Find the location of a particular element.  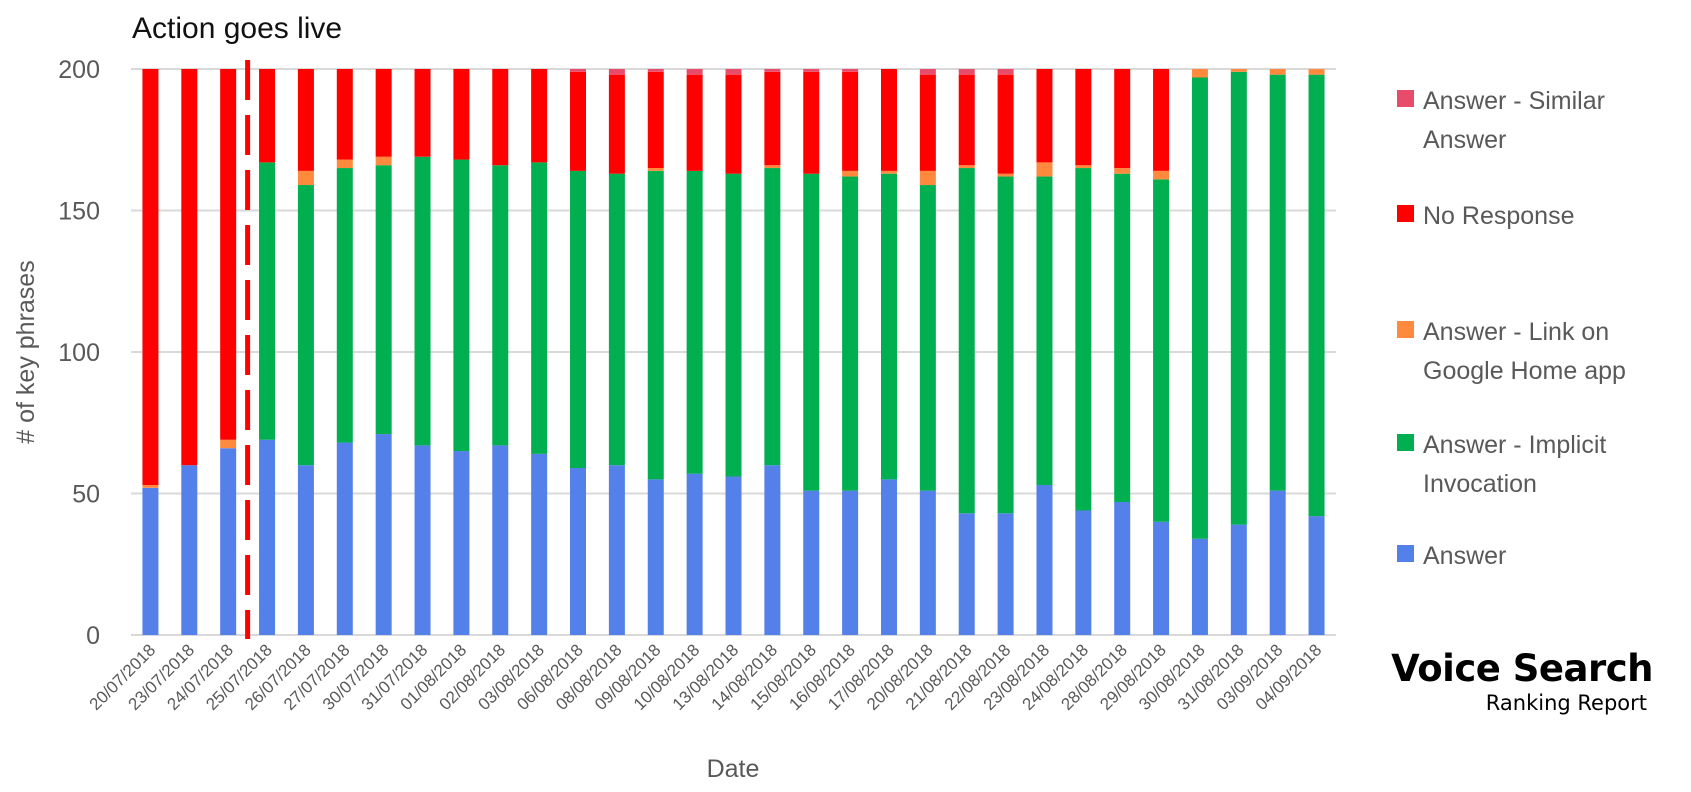

voice-search-logo: Voice Search Ranking Report is located at coordinates (1508, 682).